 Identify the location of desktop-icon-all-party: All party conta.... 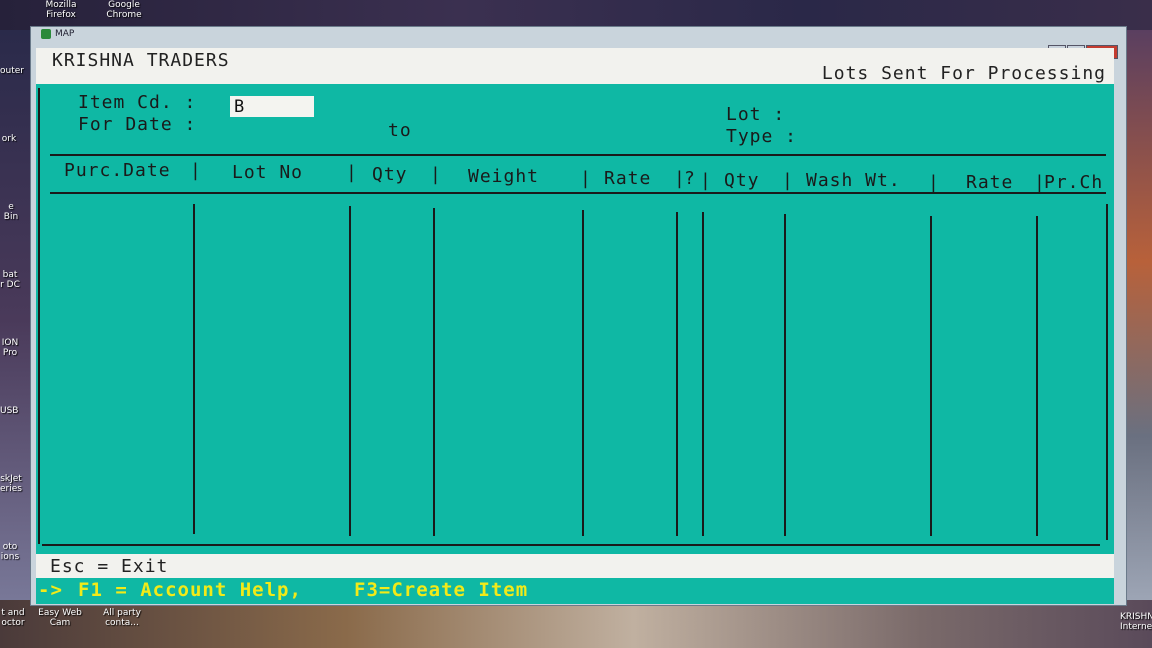
(122, 618).